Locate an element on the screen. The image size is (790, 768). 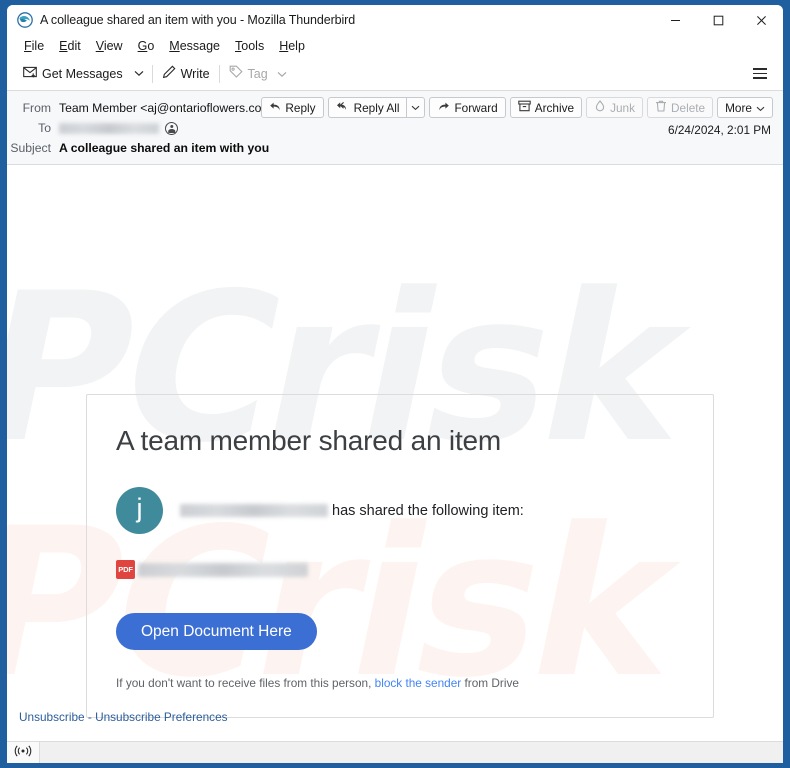
get-messages-button: Get Messages is located at coordinates (73, 74).